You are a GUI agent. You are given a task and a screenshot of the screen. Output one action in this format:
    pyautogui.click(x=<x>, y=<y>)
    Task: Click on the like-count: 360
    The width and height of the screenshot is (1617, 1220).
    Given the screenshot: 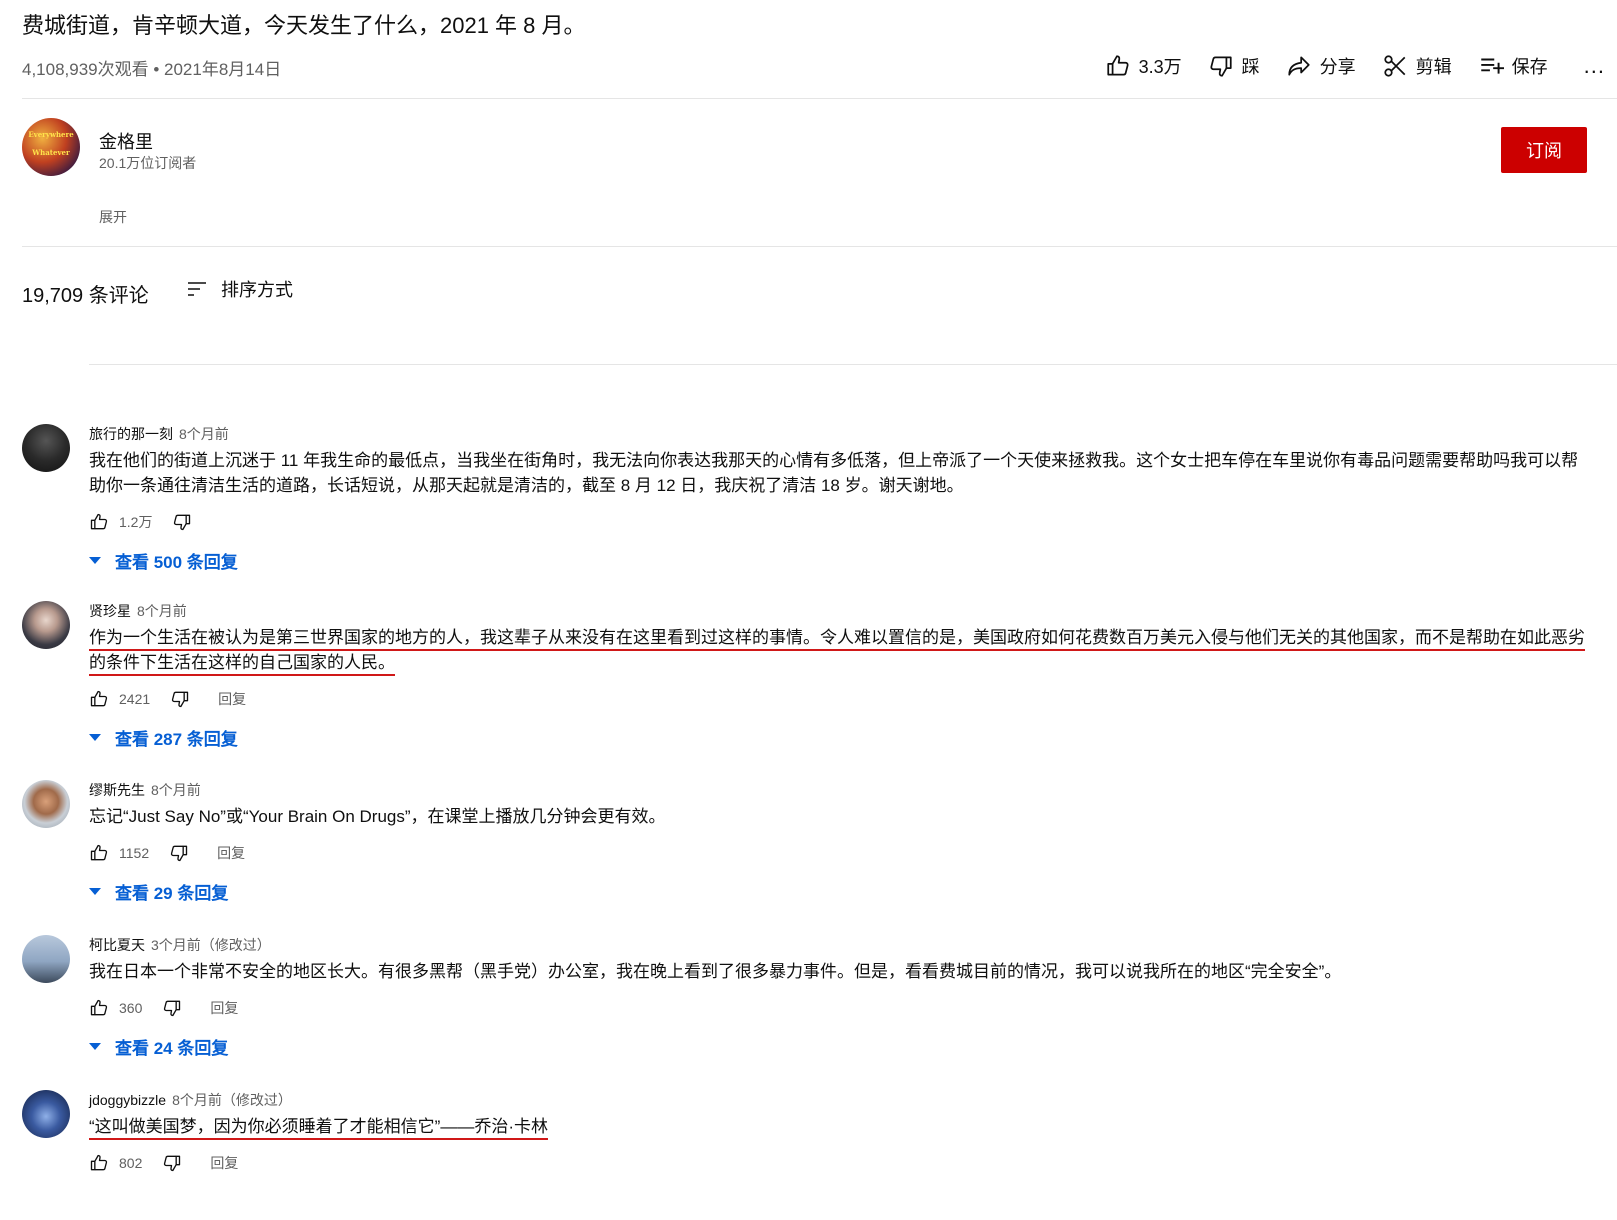 What is the action you would take?
    pyautogui.click(x=131, y=1008)
    